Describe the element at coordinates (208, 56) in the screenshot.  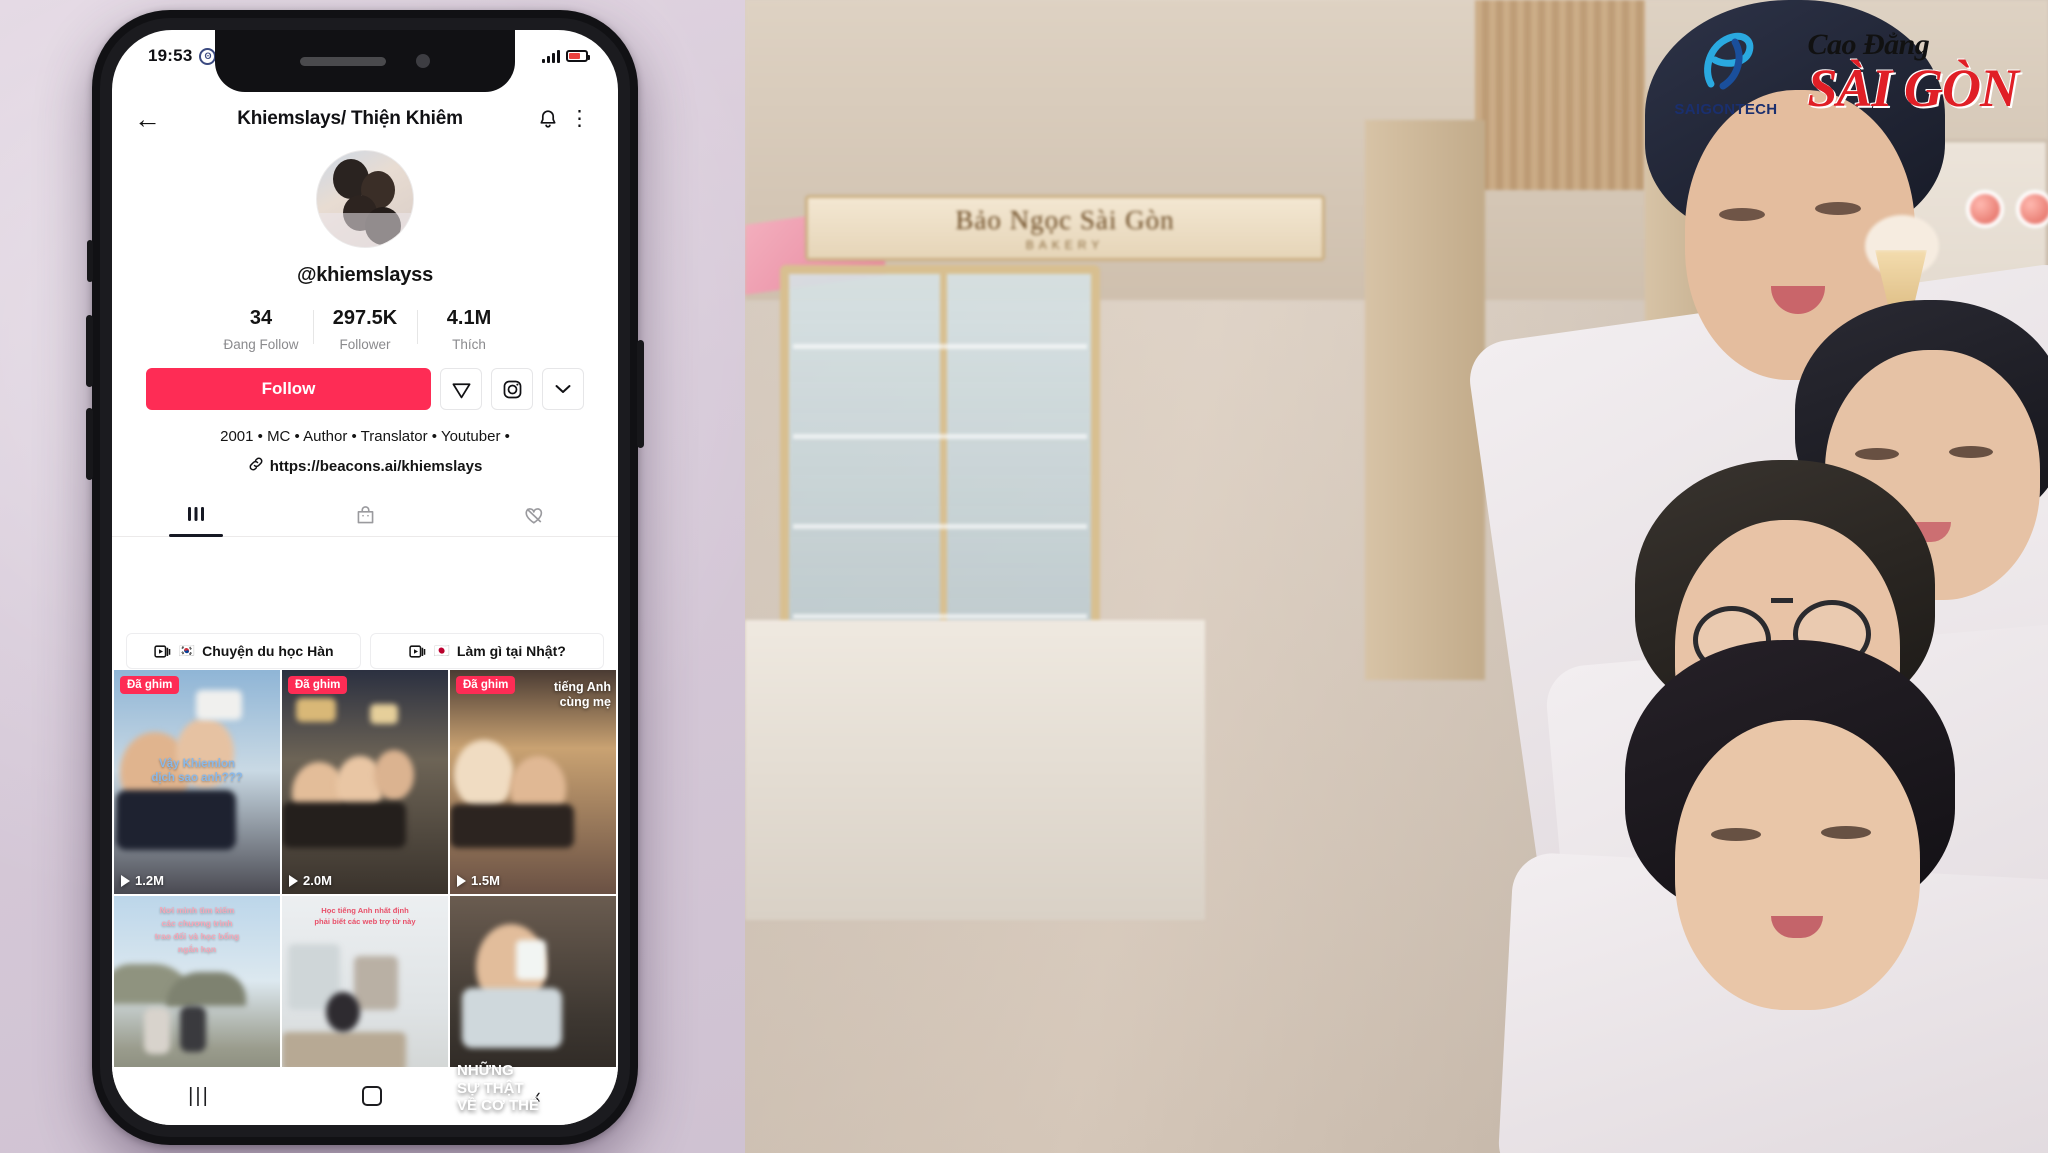
I see `app-badge-icon: ʘ` at that location.